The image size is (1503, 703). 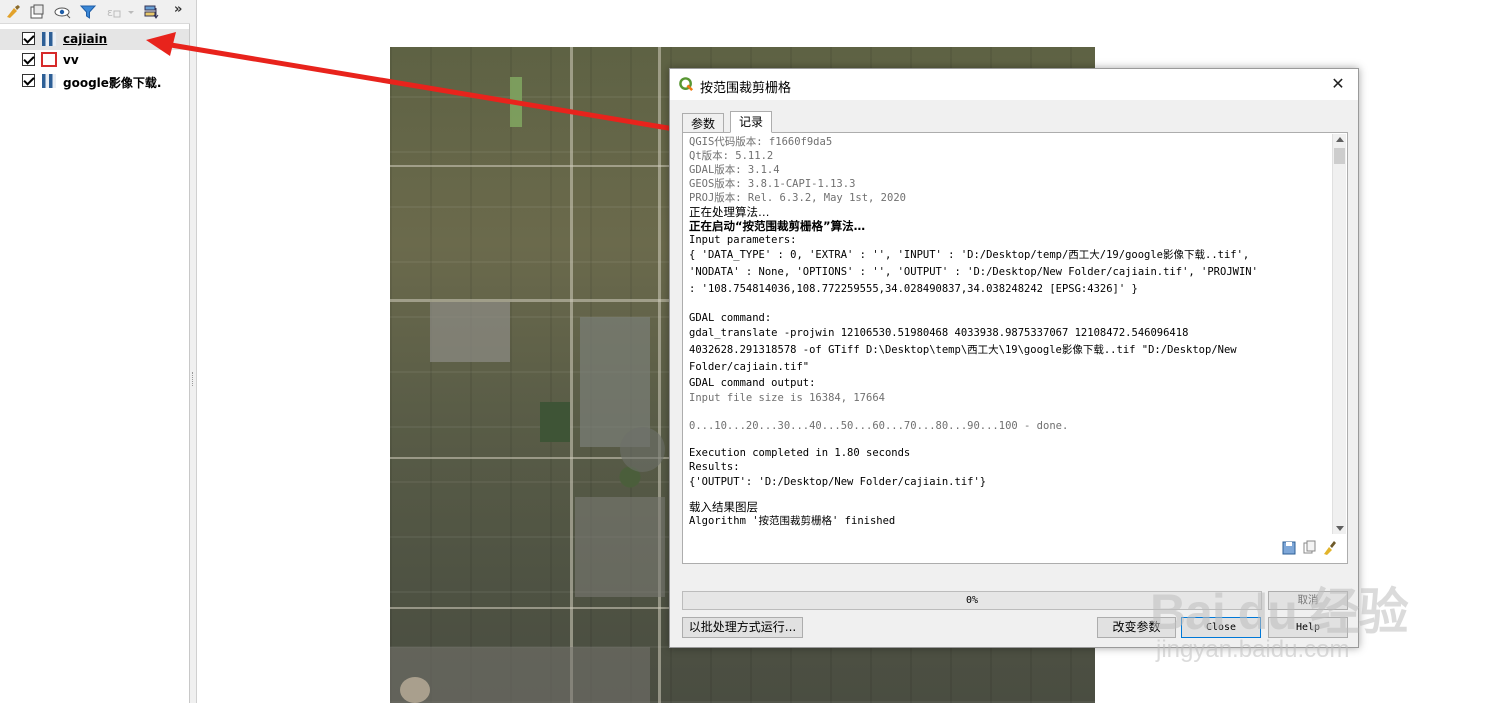 What do you see at coordinates (178, 9) in the screenshot?
I see `toolbar-overflow-icon: »` at bounding box center [178, 9].